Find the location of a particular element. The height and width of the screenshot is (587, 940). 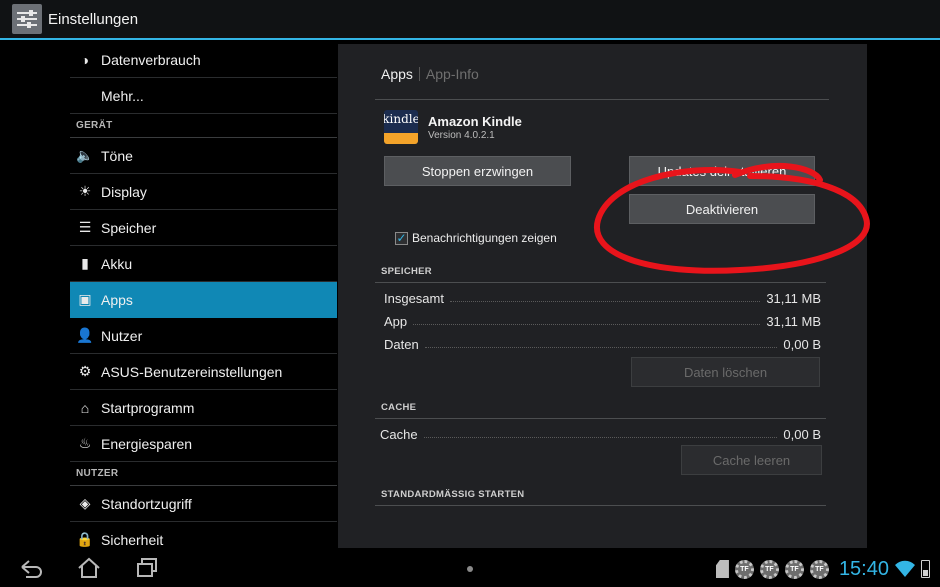

notifications-toggle: ✓ Benachrichtigungen zeigen is located at coordinates (476, 238).